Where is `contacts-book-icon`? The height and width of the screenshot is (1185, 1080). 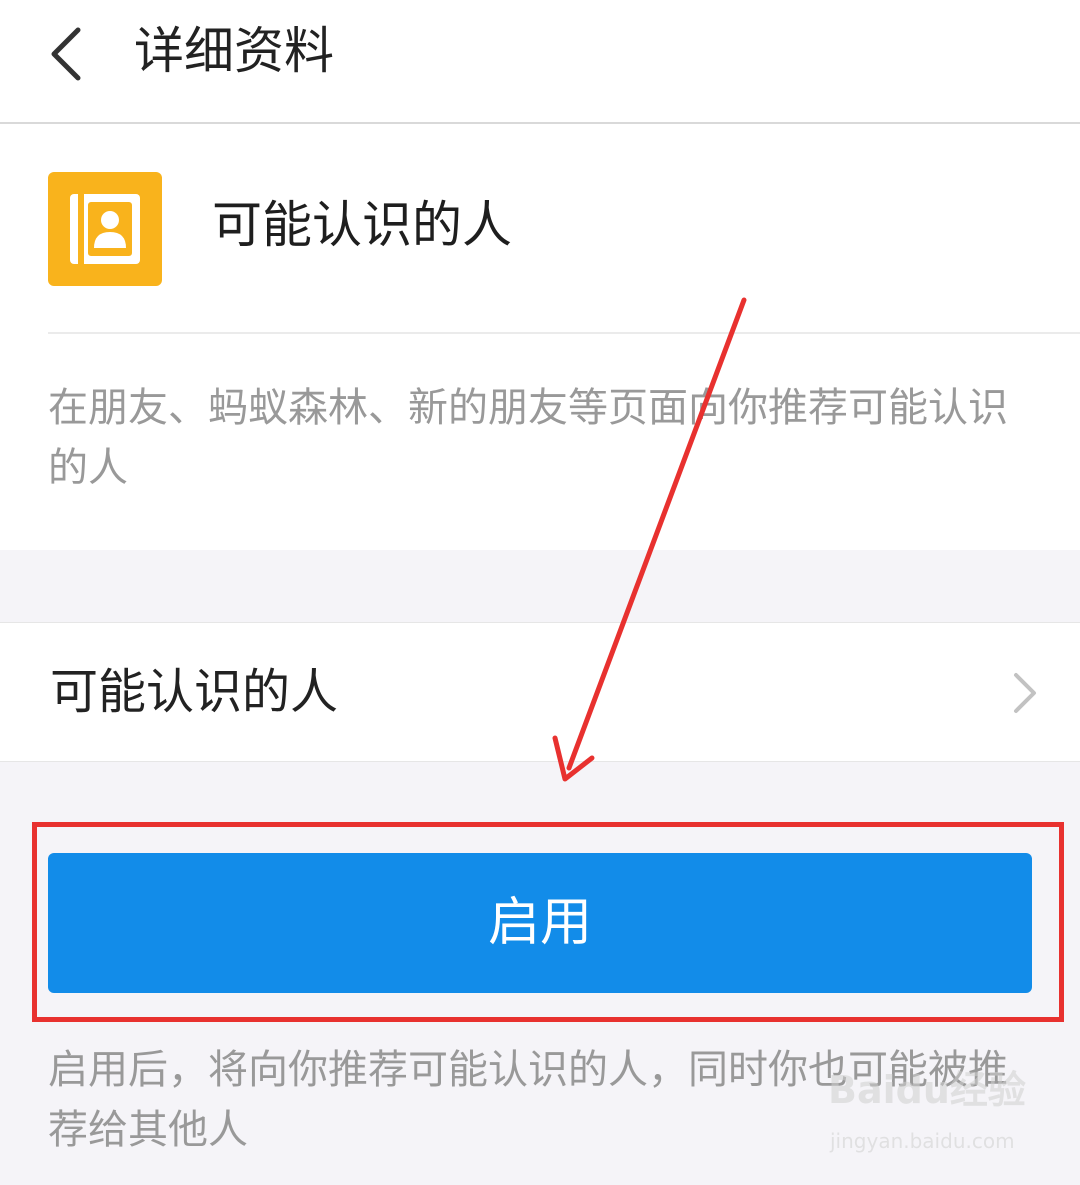
contacts-book-icon is located at coordinates (105, 229).